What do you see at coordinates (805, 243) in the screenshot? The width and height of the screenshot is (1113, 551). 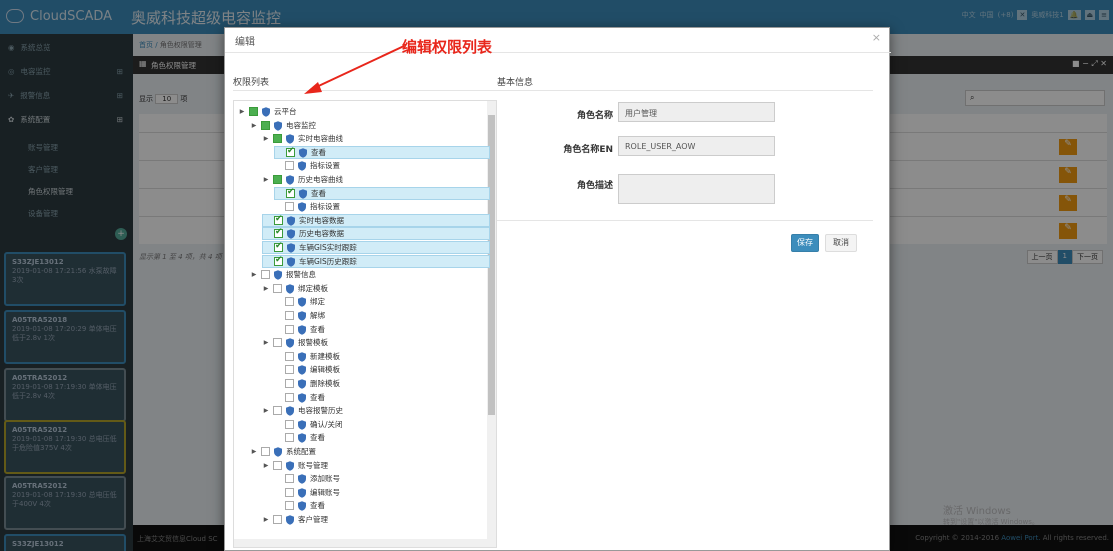 I see `save-button: 保存` at bounding box center [805, 243].